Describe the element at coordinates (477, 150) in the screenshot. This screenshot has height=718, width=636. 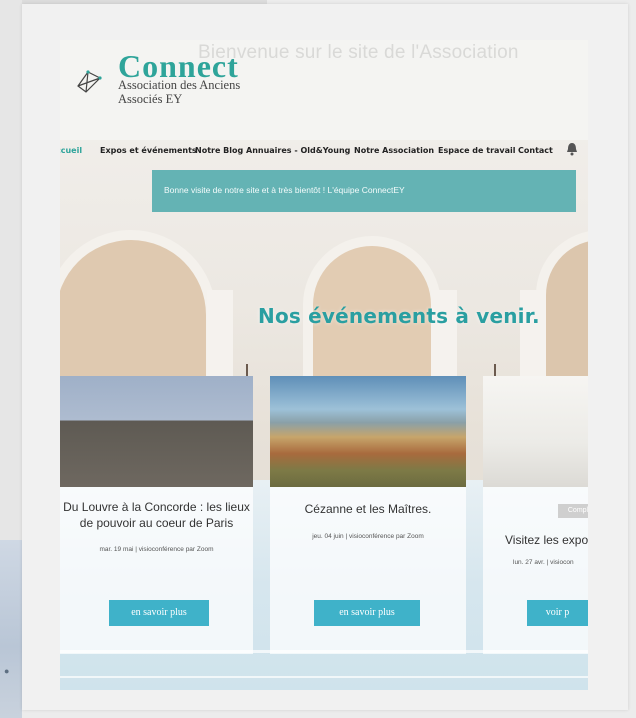
I see `nav-item-espace: Espace de travail` at that location.